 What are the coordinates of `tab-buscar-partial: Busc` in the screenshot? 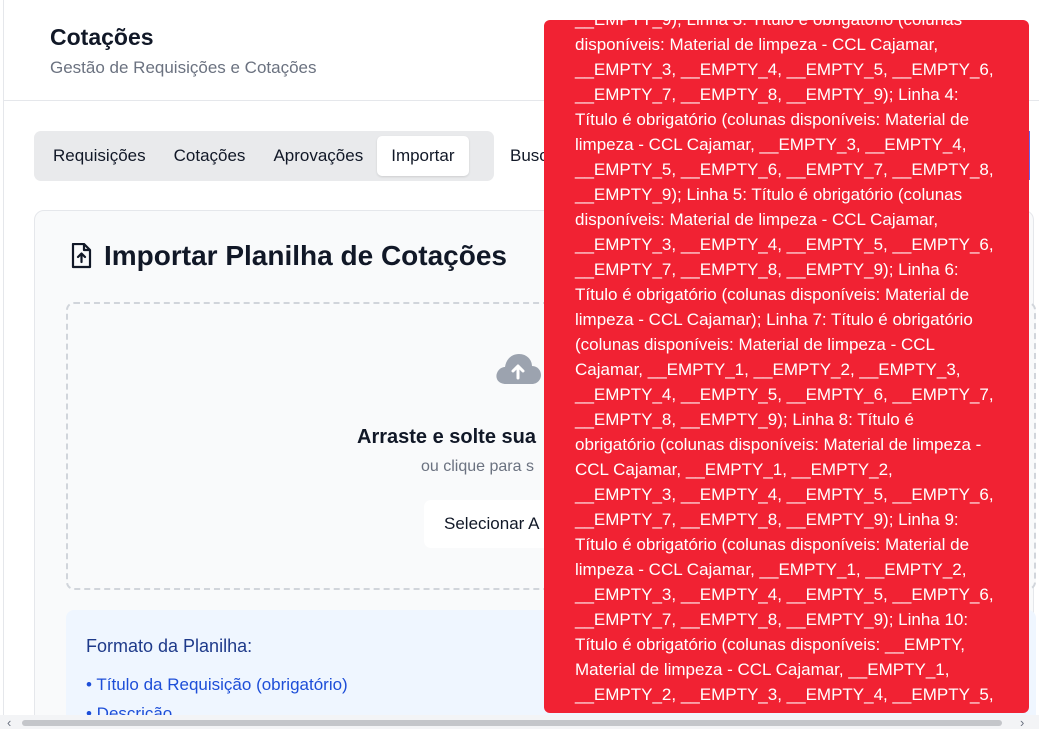 It's located at (529, 156).